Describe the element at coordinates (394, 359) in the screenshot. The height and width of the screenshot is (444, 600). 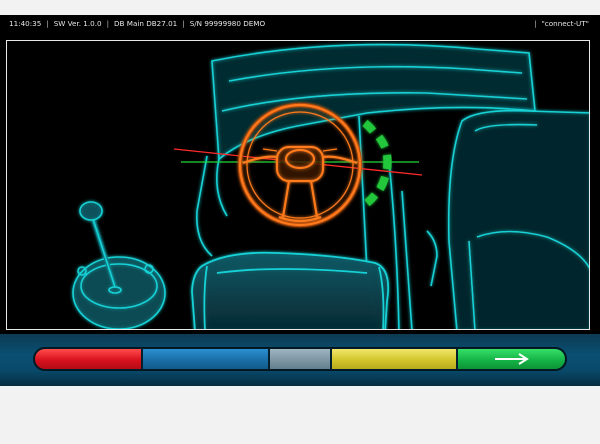
I see `yellow-function-button` at that location.